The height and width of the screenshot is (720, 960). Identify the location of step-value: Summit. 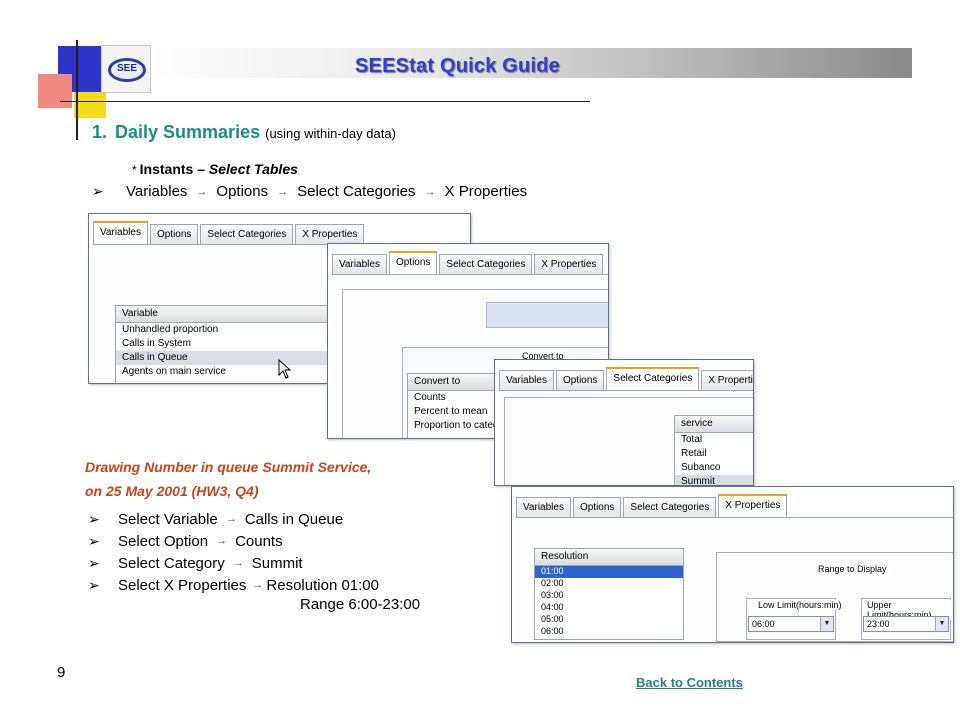
(277, 563).